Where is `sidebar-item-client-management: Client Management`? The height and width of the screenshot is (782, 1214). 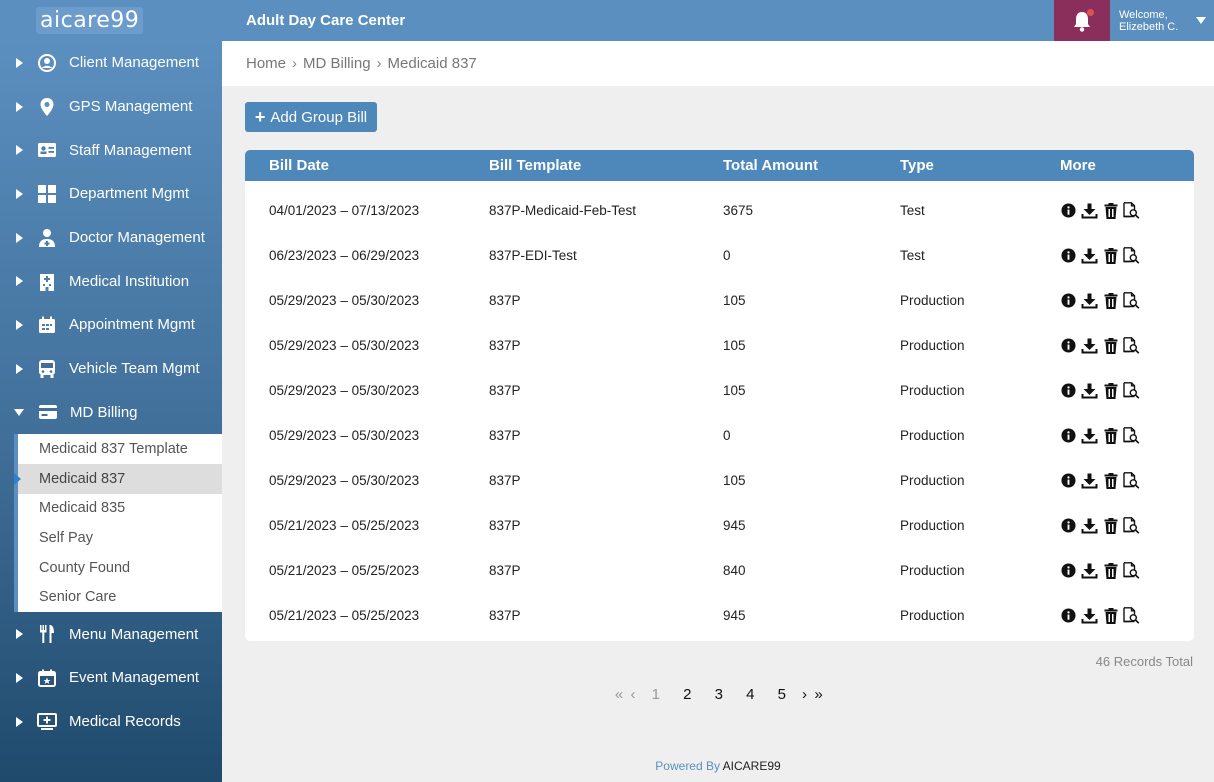 sidebar-item-client-management: Client Management is located at coordinates (111, 63).